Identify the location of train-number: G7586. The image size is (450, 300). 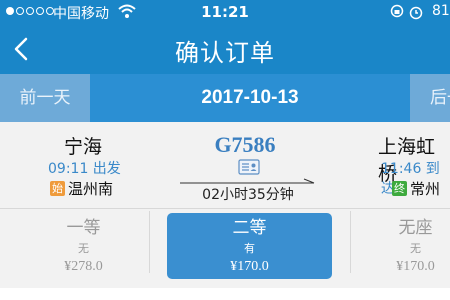
(245, 144).